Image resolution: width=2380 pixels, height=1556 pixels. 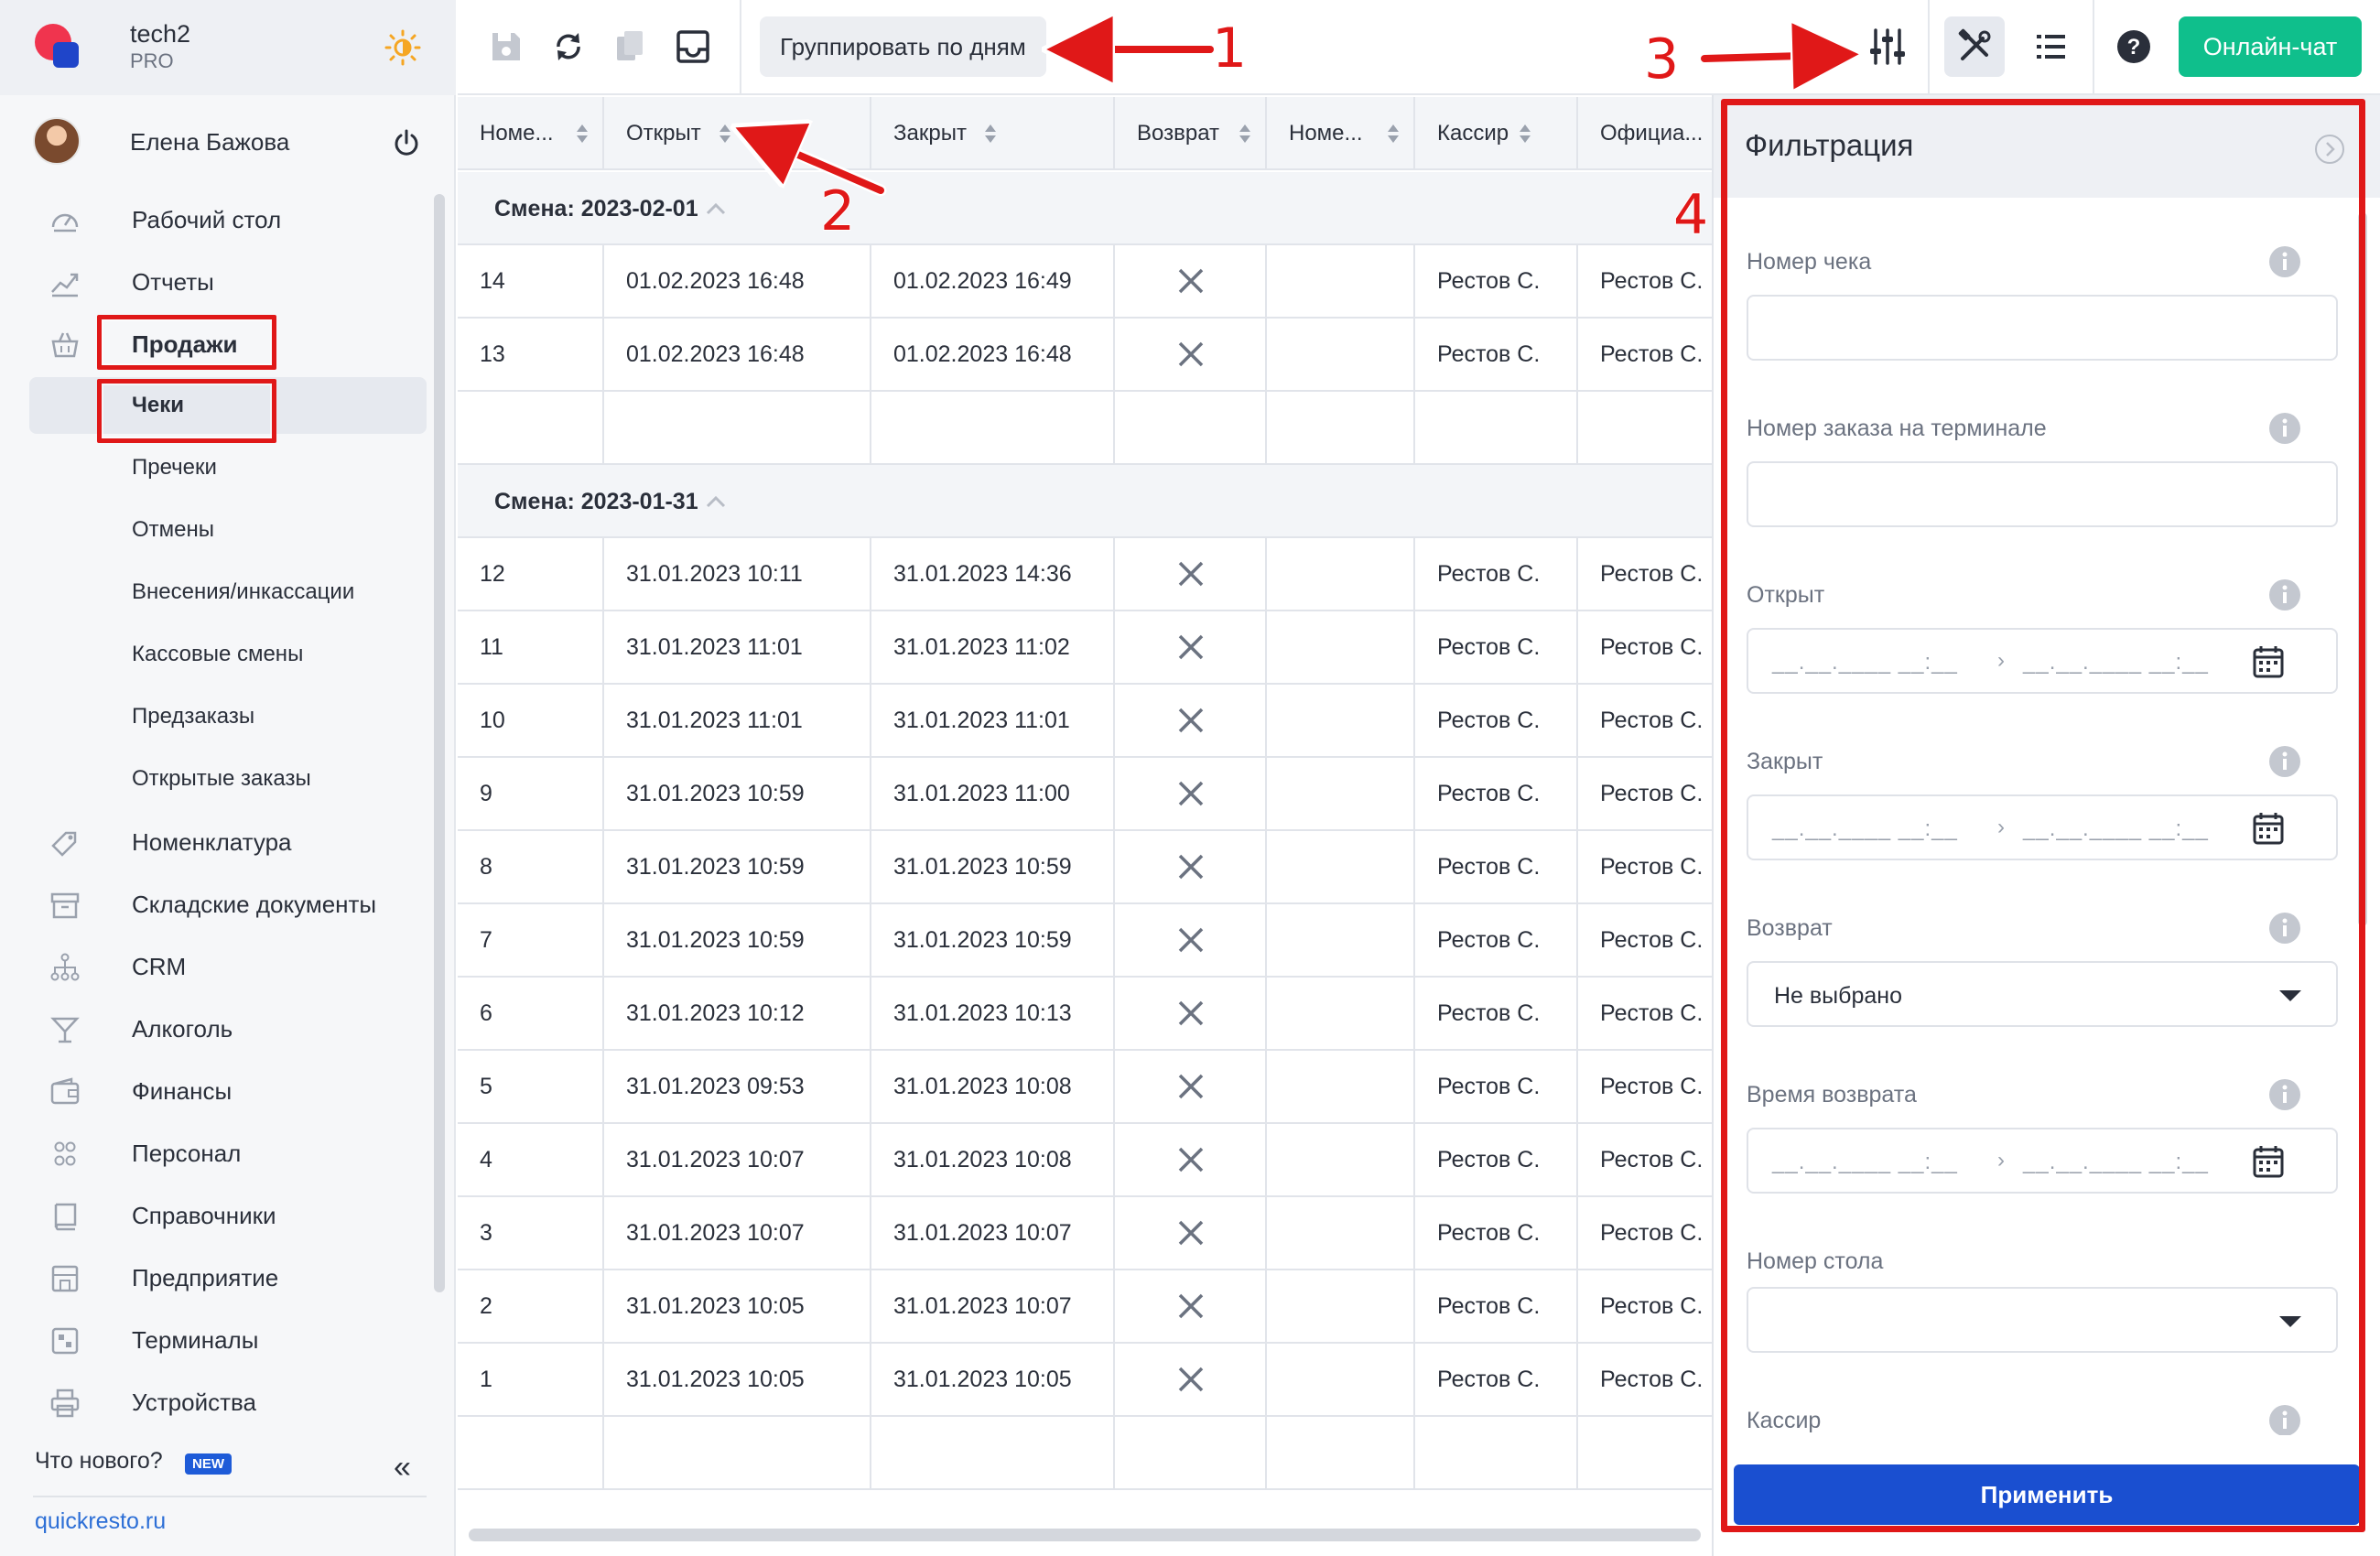 What do you see at coordinates (1419, 47) in the screenshot?
I see `top-toolbar: Группировать по дням ? Онлайн-чат` at bounding box center [1419, 47].